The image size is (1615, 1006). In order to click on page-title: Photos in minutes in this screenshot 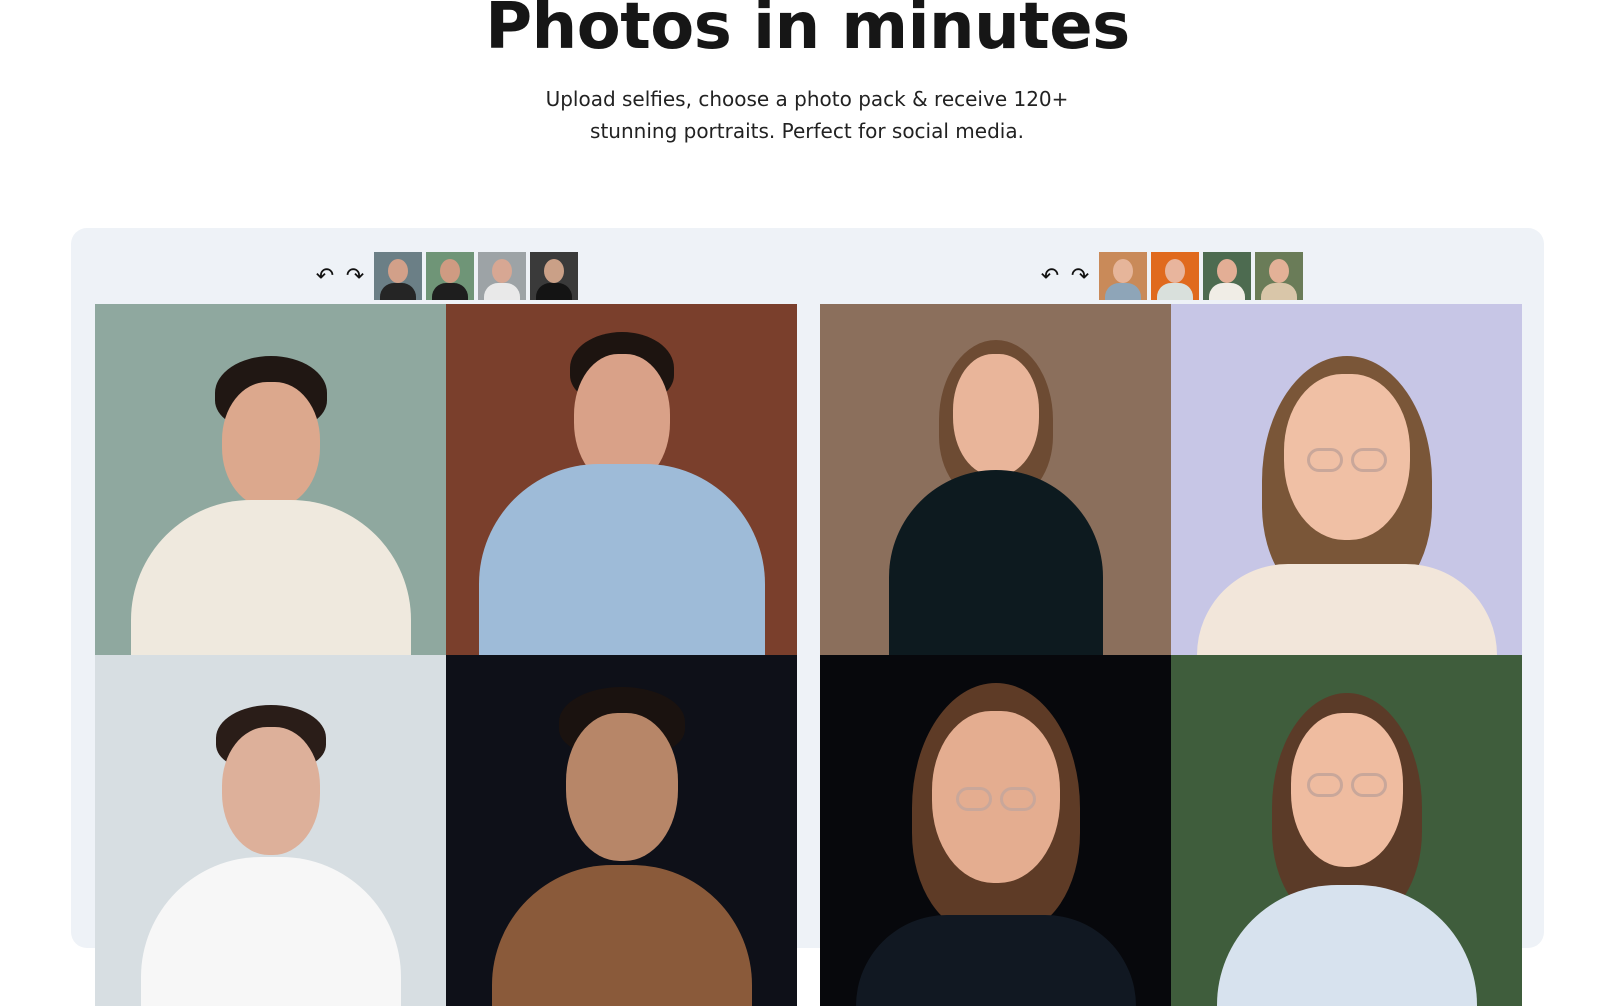, I will do `click(807, 32)`.